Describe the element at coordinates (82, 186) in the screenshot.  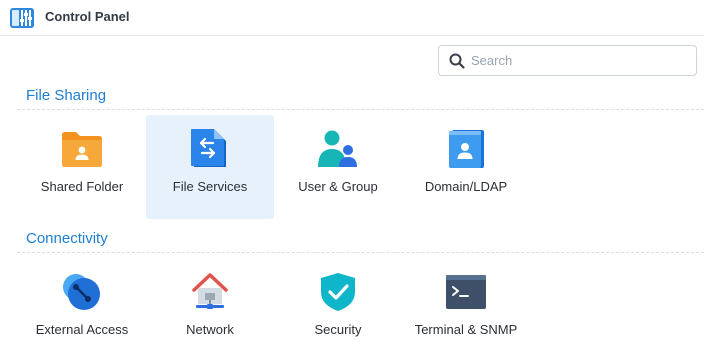
I see `tile-label: Shared Folder` at that location.